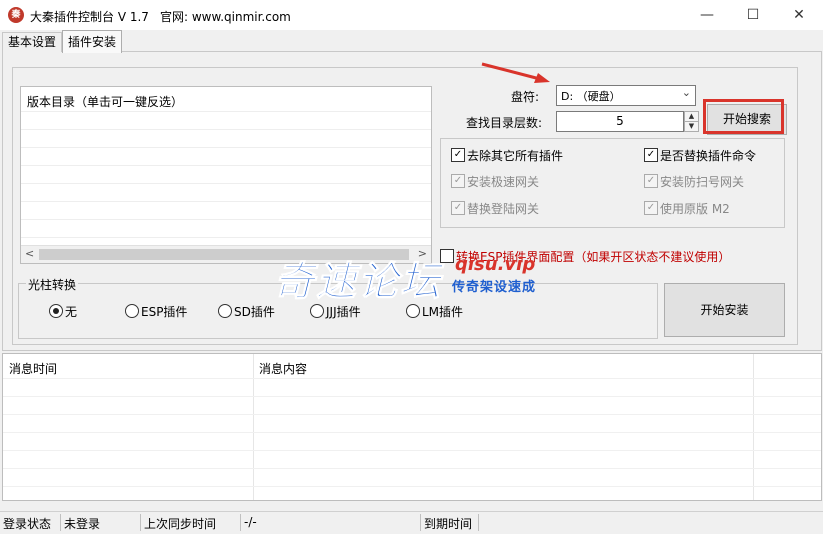  I want to click on status-bar: 登录状态 未登录 上次同步时间 -/- 到期时间, so click(411, 522).